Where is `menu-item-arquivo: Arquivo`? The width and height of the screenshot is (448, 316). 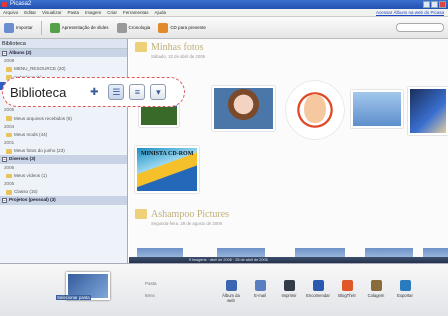 menu-item-arquivo: Arquivo is located at coordinates (10, 12).